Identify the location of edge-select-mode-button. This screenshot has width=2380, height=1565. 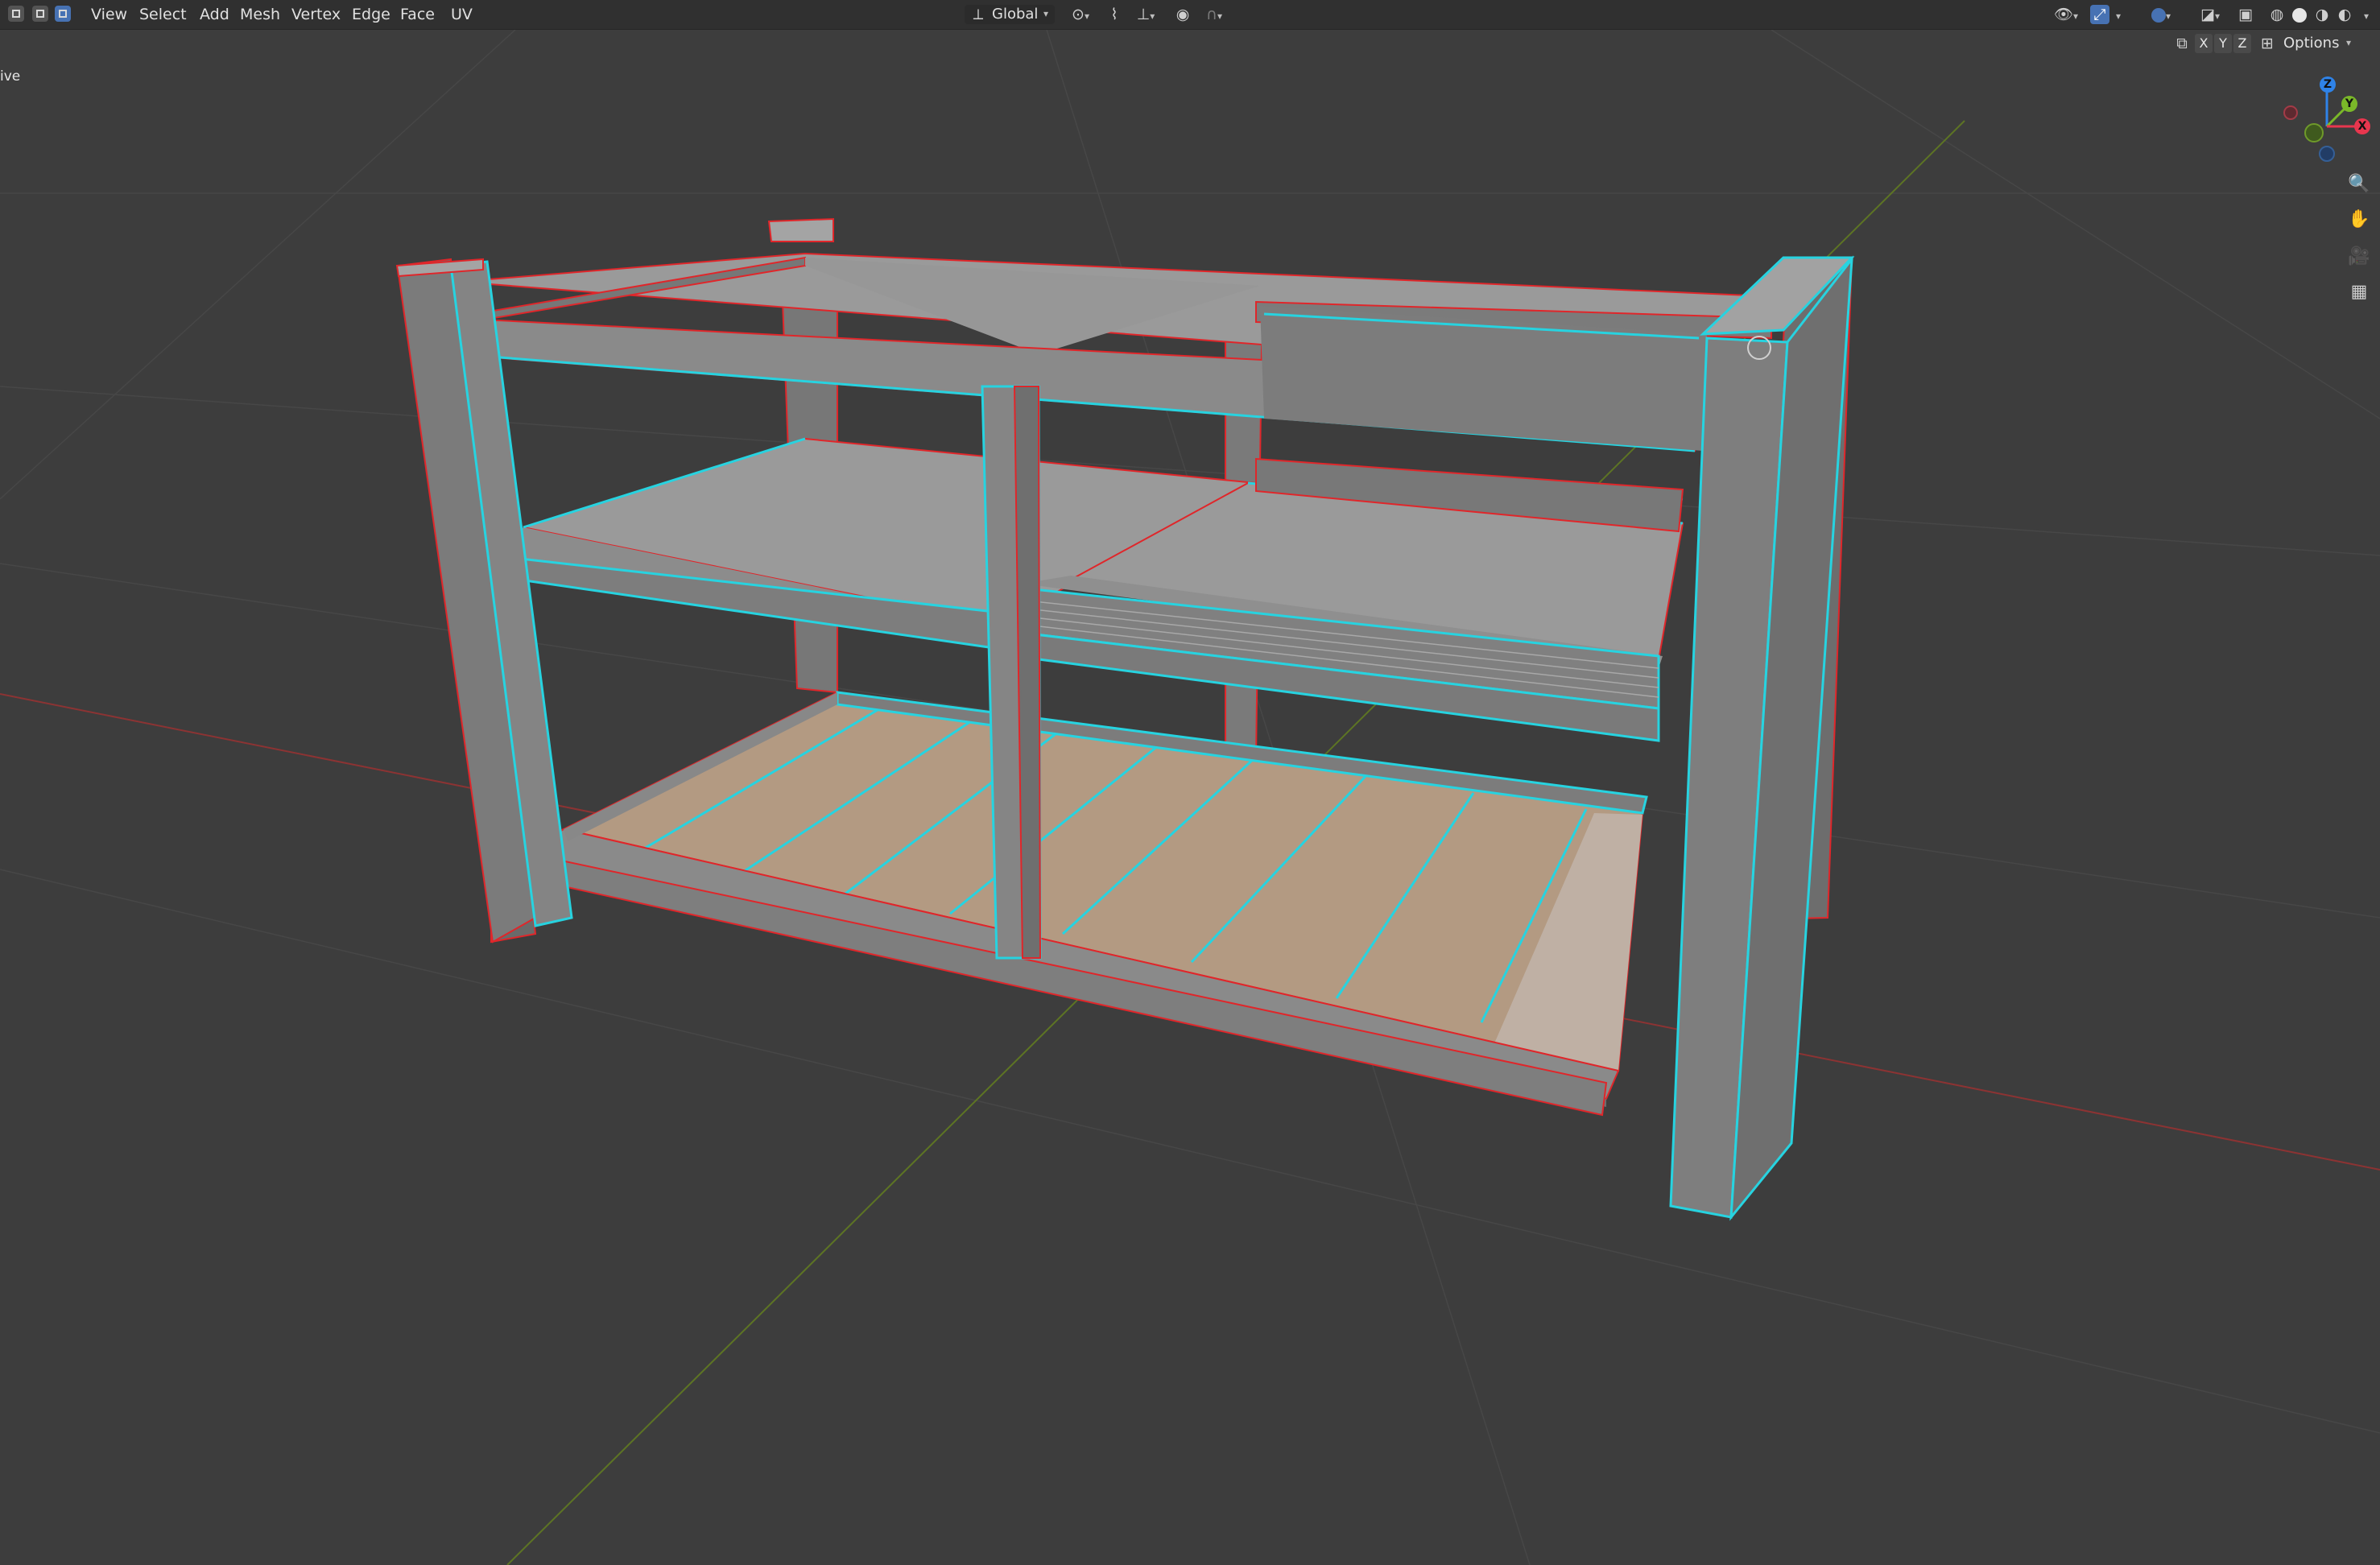
(40, 14).